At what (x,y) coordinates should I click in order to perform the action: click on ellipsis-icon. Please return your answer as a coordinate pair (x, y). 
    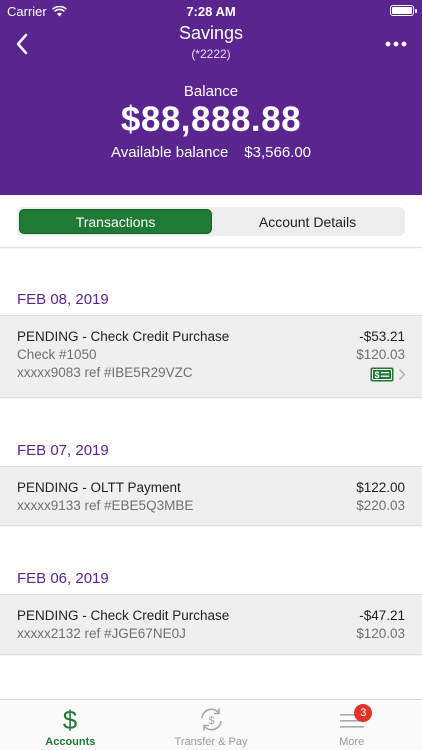
    Looking at the image, I should click on (396, 44).